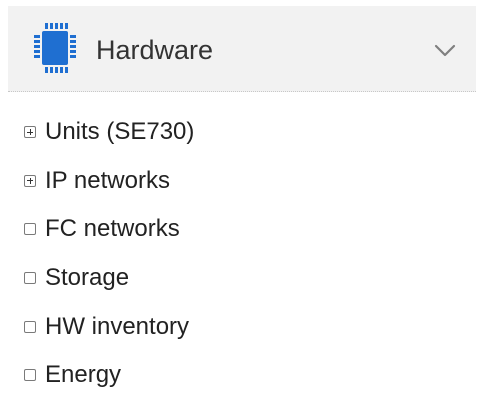 This screenshot has height=398, width=483. Describe the element at coordinates (445, 51) in the screenshot. I see `chevron-down-icon` at that location.